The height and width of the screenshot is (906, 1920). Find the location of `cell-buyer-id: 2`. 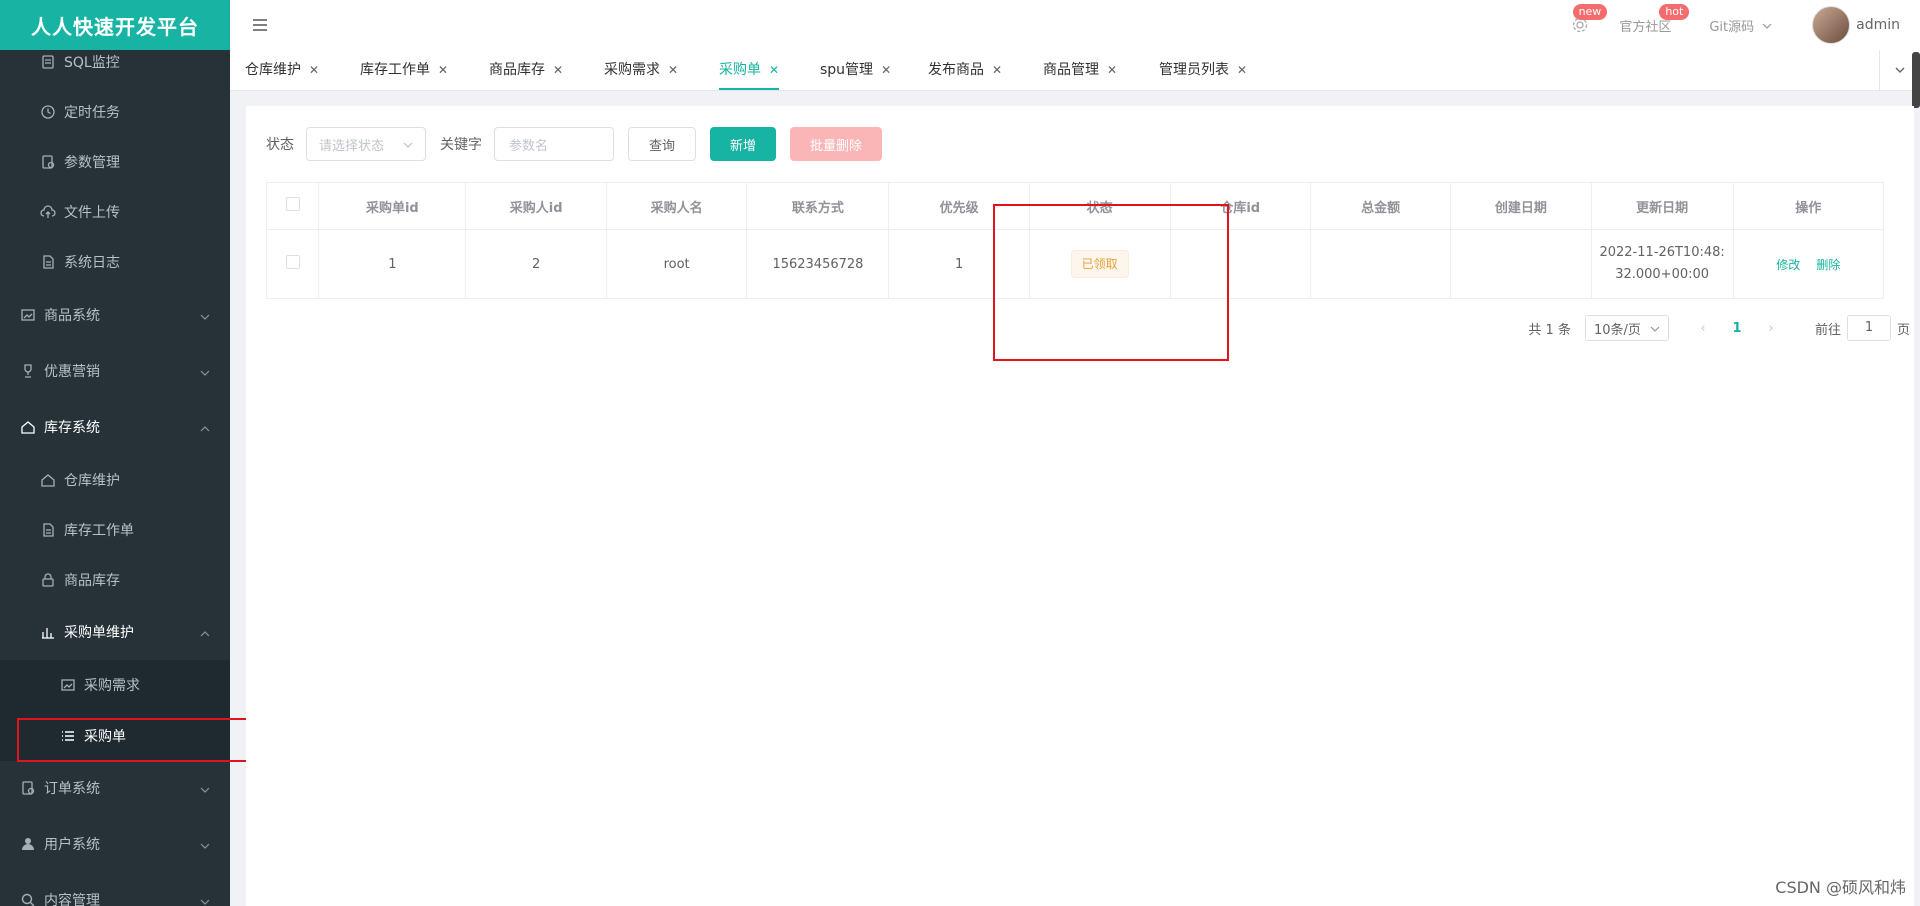

cell-buyer-id: 2 is located at coordinates (536, 264).